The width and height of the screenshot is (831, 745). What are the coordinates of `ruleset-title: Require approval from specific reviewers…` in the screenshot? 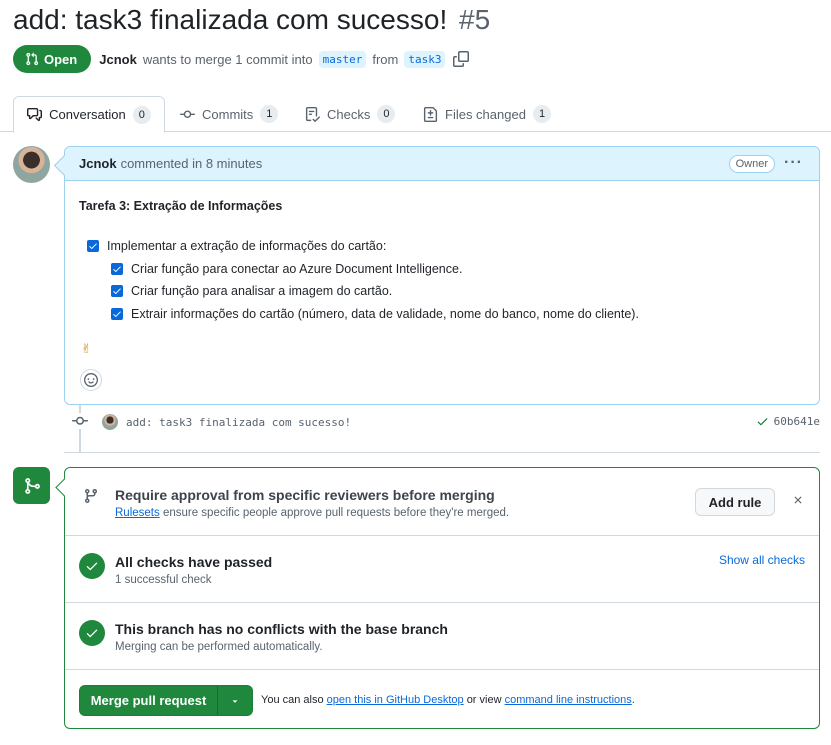 It's located at (305, 495).